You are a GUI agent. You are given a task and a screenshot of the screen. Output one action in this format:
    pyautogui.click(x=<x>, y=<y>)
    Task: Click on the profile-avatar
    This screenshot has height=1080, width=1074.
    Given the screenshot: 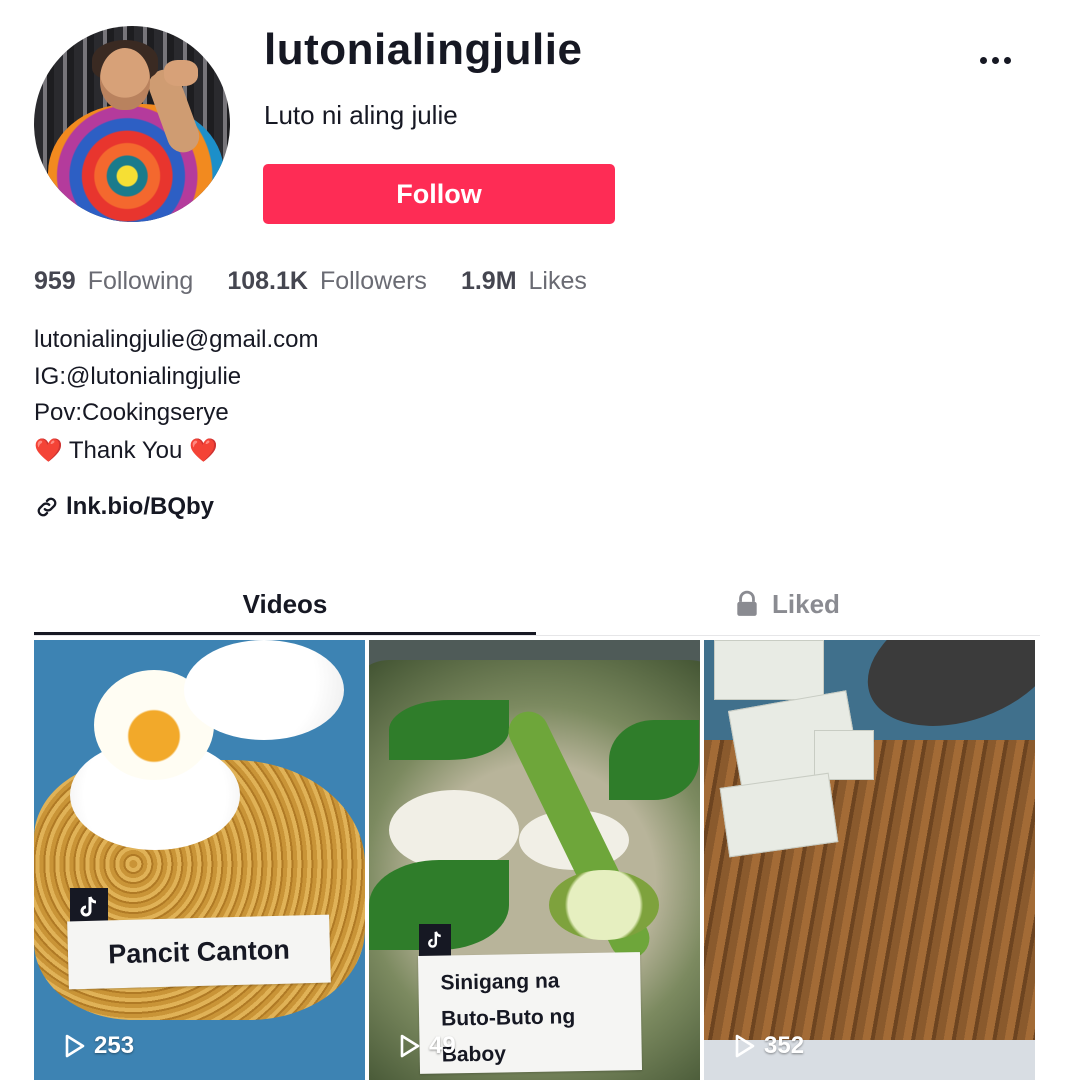 What is the action you would take?
    pyautogui.click(x=132, y=124)
    